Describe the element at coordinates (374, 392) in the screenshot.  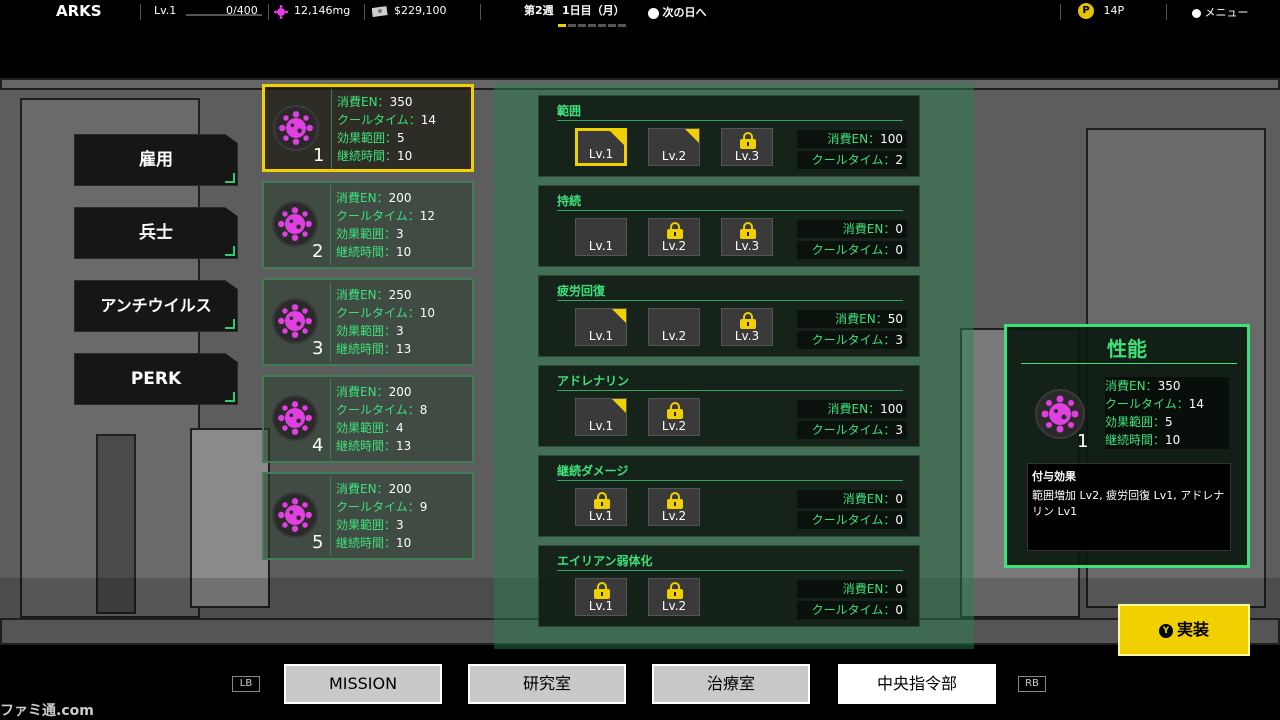
I see `stat-row: 消費EN：200` at that location.